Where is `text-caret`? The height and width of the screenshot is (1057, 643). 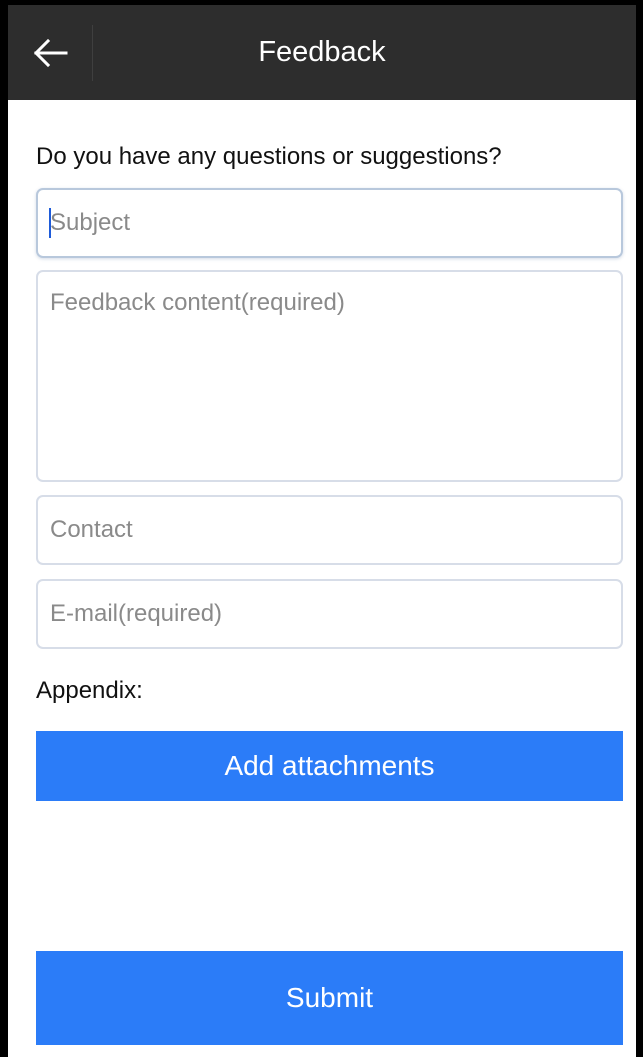
text-caret is located at coordinates (50, 223).